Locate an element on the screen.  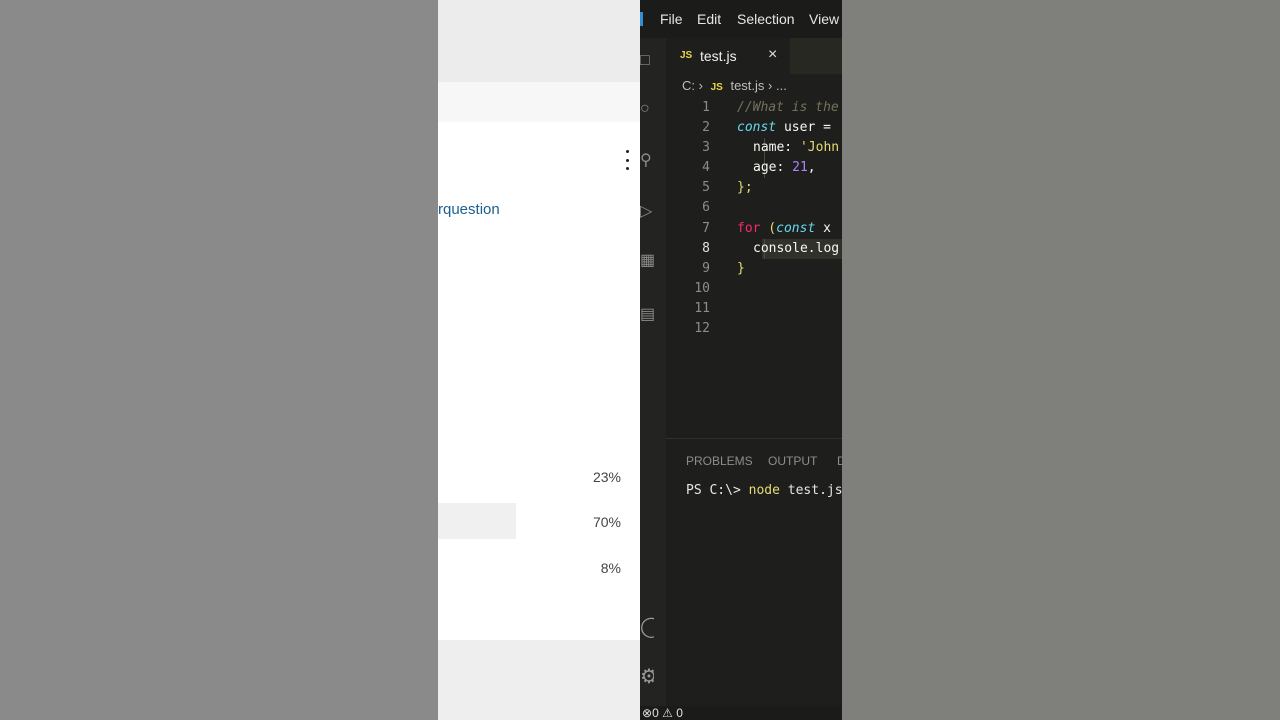
tab-debug-console: D is located at coordinates (839, 461).